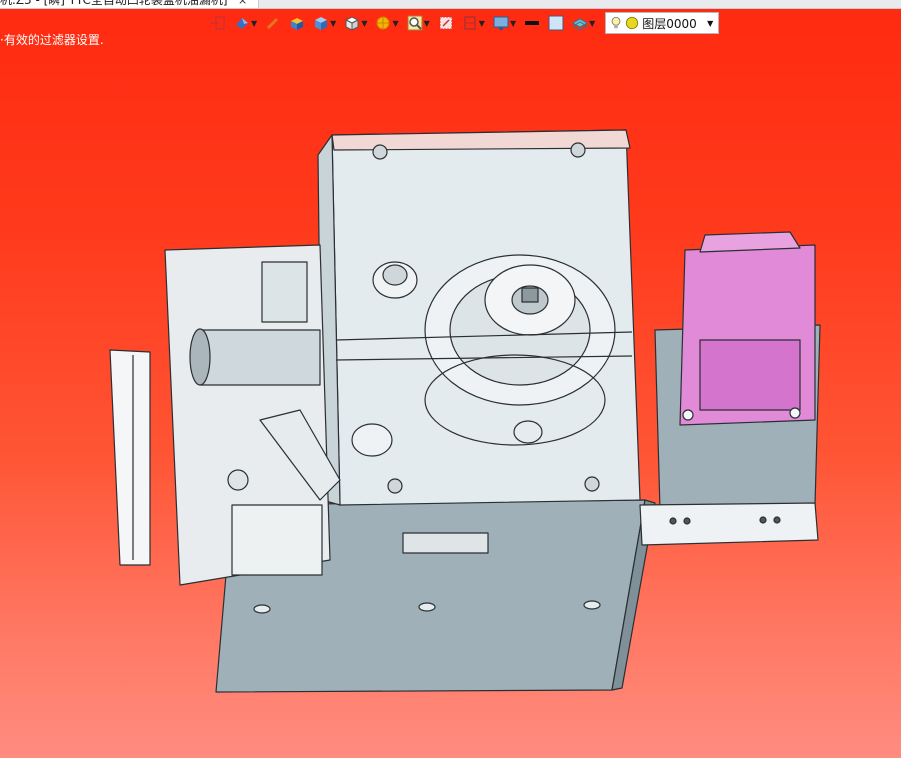 This screenshot has width=901, height=758. I want to click on line-color-button, so click(532, 23).